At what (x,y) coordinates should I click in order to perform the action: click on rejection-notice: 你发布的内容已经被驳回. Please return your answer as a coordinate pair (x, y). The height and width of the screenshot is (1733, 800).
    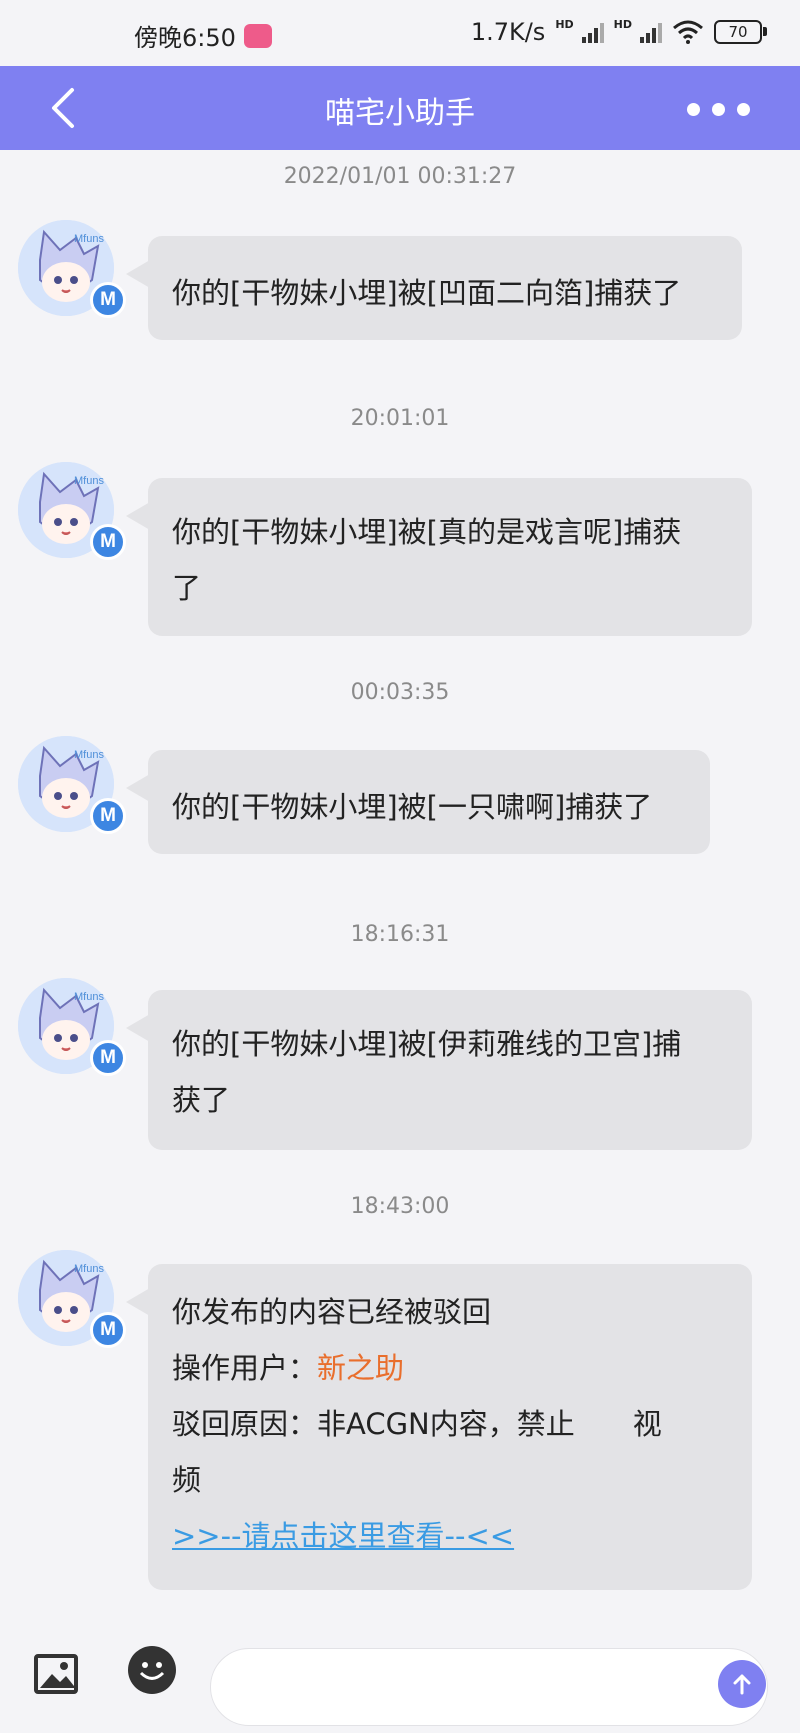
    Looking at the image, I should click on (332, 1312).